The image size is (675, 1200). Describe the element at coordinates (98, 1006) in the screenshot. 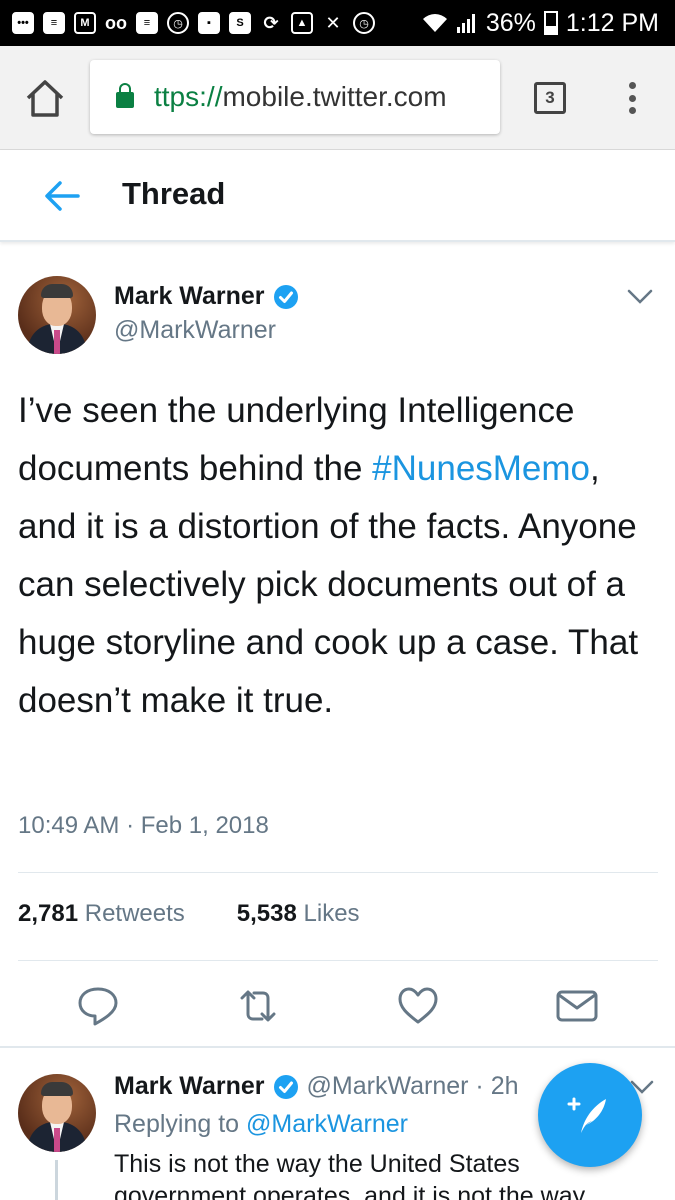

I see `reply-icon` at that location.